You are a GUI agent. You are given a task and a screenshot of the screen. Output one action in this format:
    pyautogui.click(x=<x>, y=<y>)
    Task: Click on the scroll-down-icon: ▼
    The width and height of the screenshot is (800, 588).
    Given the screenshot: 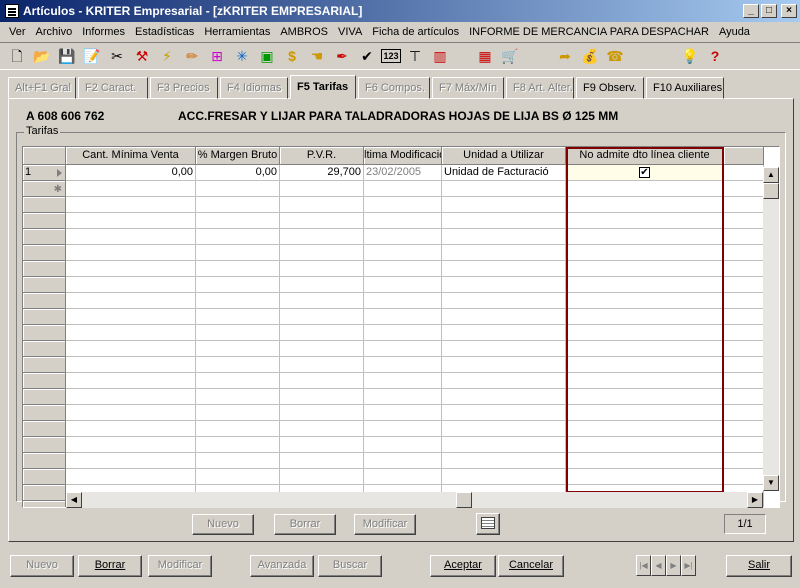 What is the action you would take?
    pyautogui.click(x=771, y=483)
    